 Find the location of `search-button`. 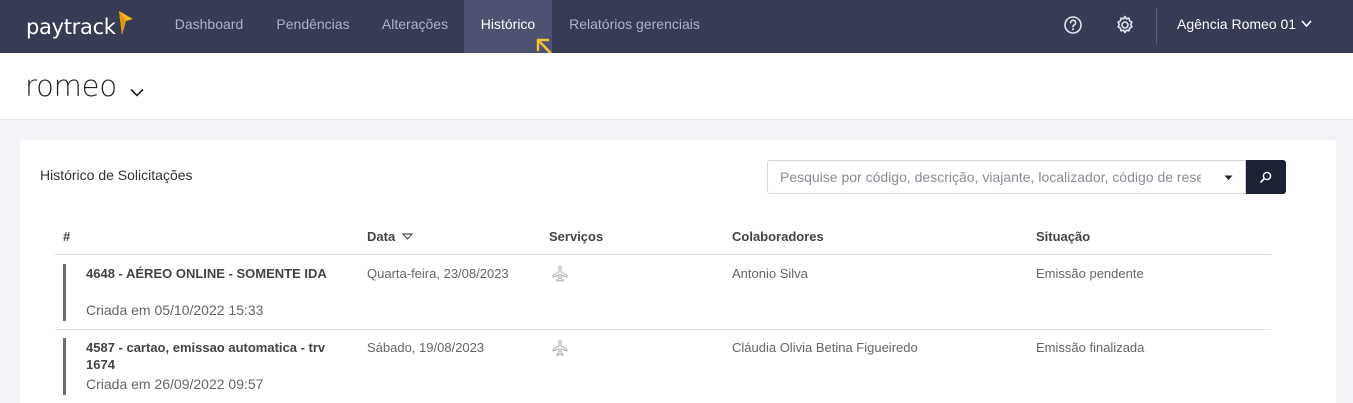

search-button is located at coordinates (1266, 177).